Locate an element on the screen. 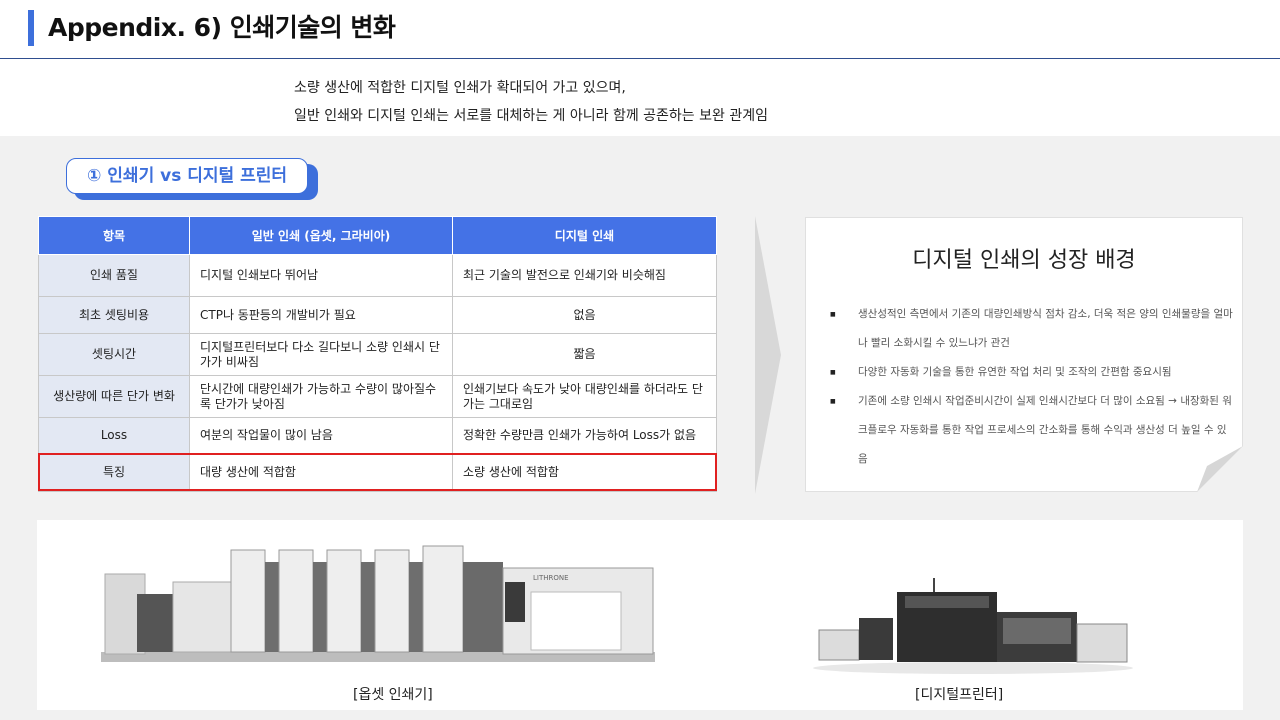 This screenshot has height=720, width=1280. offset-cell: 단시간에 대량인쇄가 가능하고 수량이 많아질수록 단가가 낮아짐 is located at coordinates (321, 396).